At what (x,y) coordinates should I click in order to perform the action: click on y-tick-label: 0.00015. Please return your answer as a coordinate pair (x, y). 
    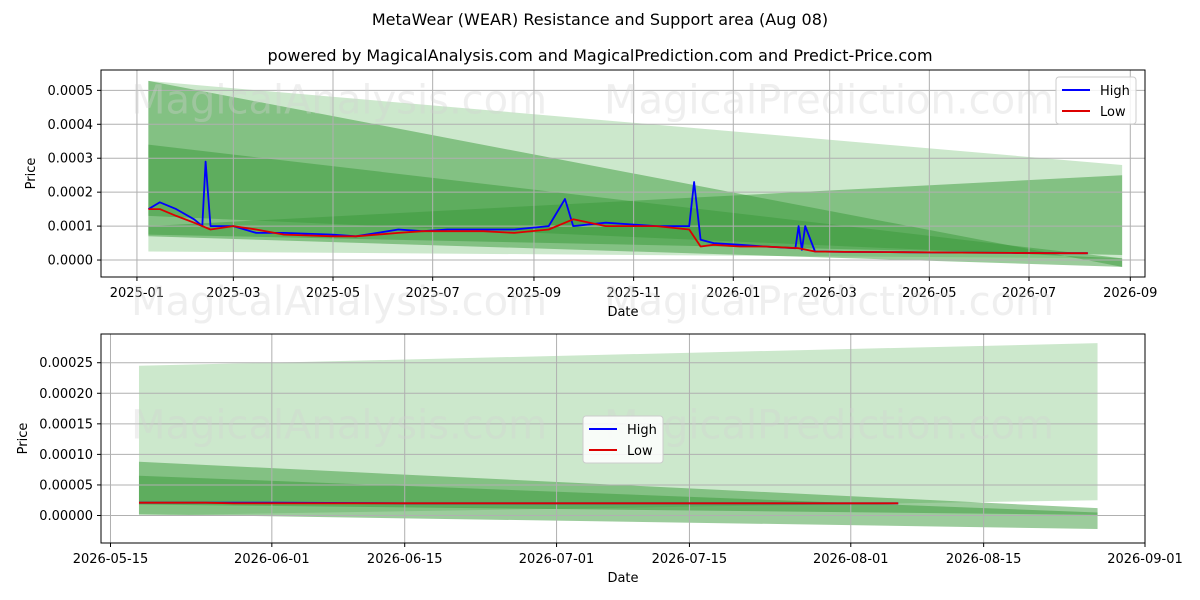
    Looking at the image, I should click on (66, 424).